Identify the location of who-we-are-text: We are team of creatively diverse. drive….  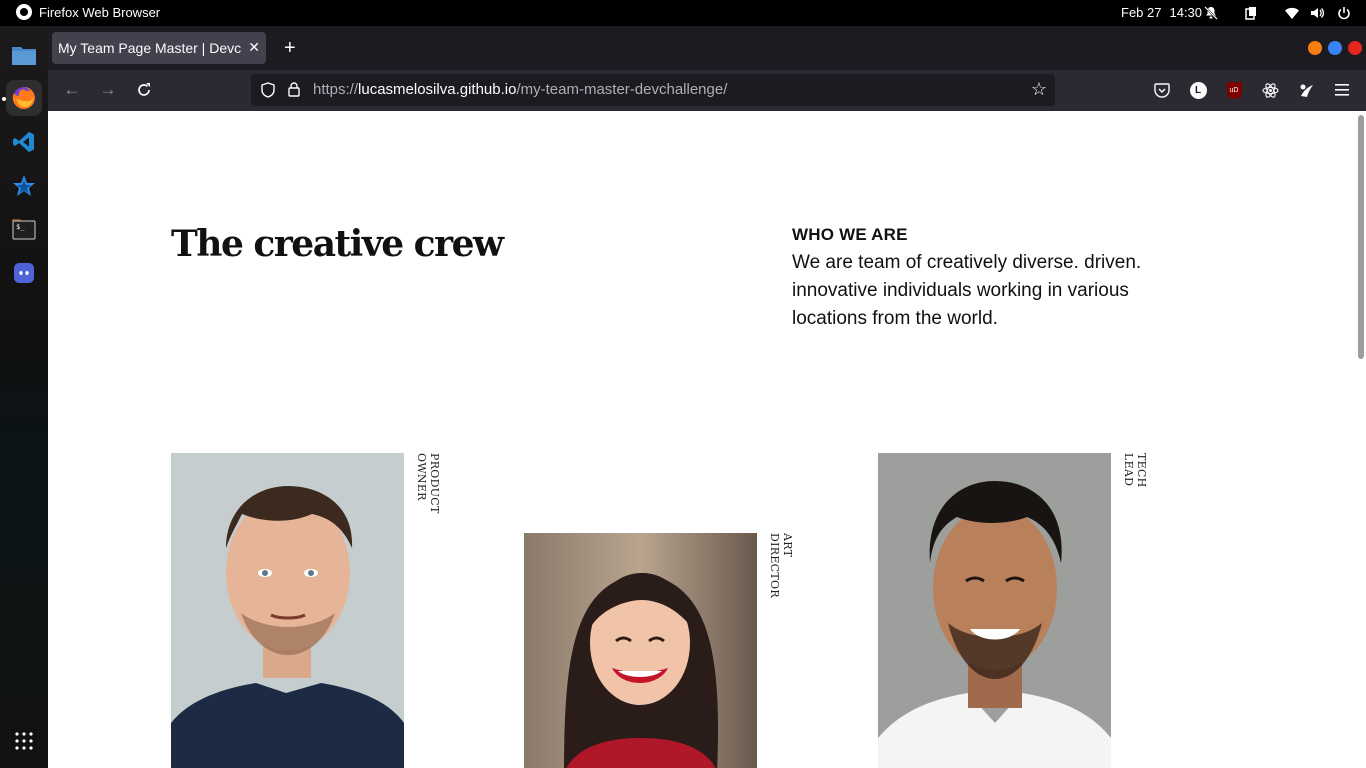
(967, 290).